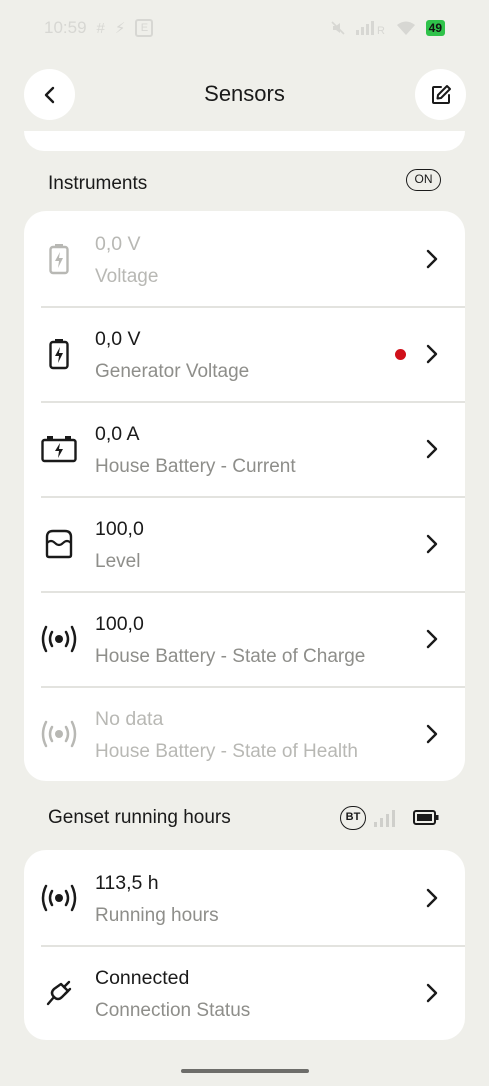 This screenshot has height=1086, width=489. I want to click on sensor-label: House Battery - State of Charge, so click(230, 656).